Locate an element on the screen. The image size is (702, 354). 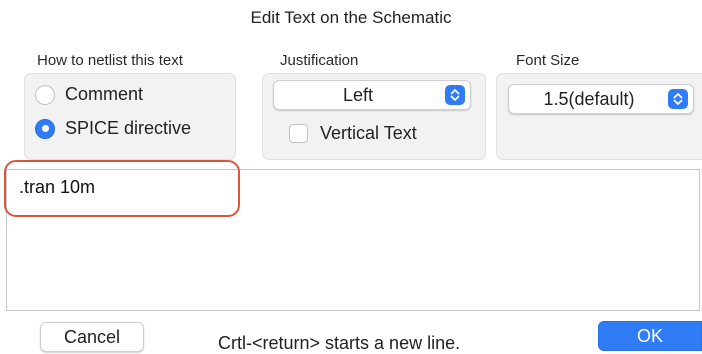
justification-stepper-icon is located at coordinates (455, 95).